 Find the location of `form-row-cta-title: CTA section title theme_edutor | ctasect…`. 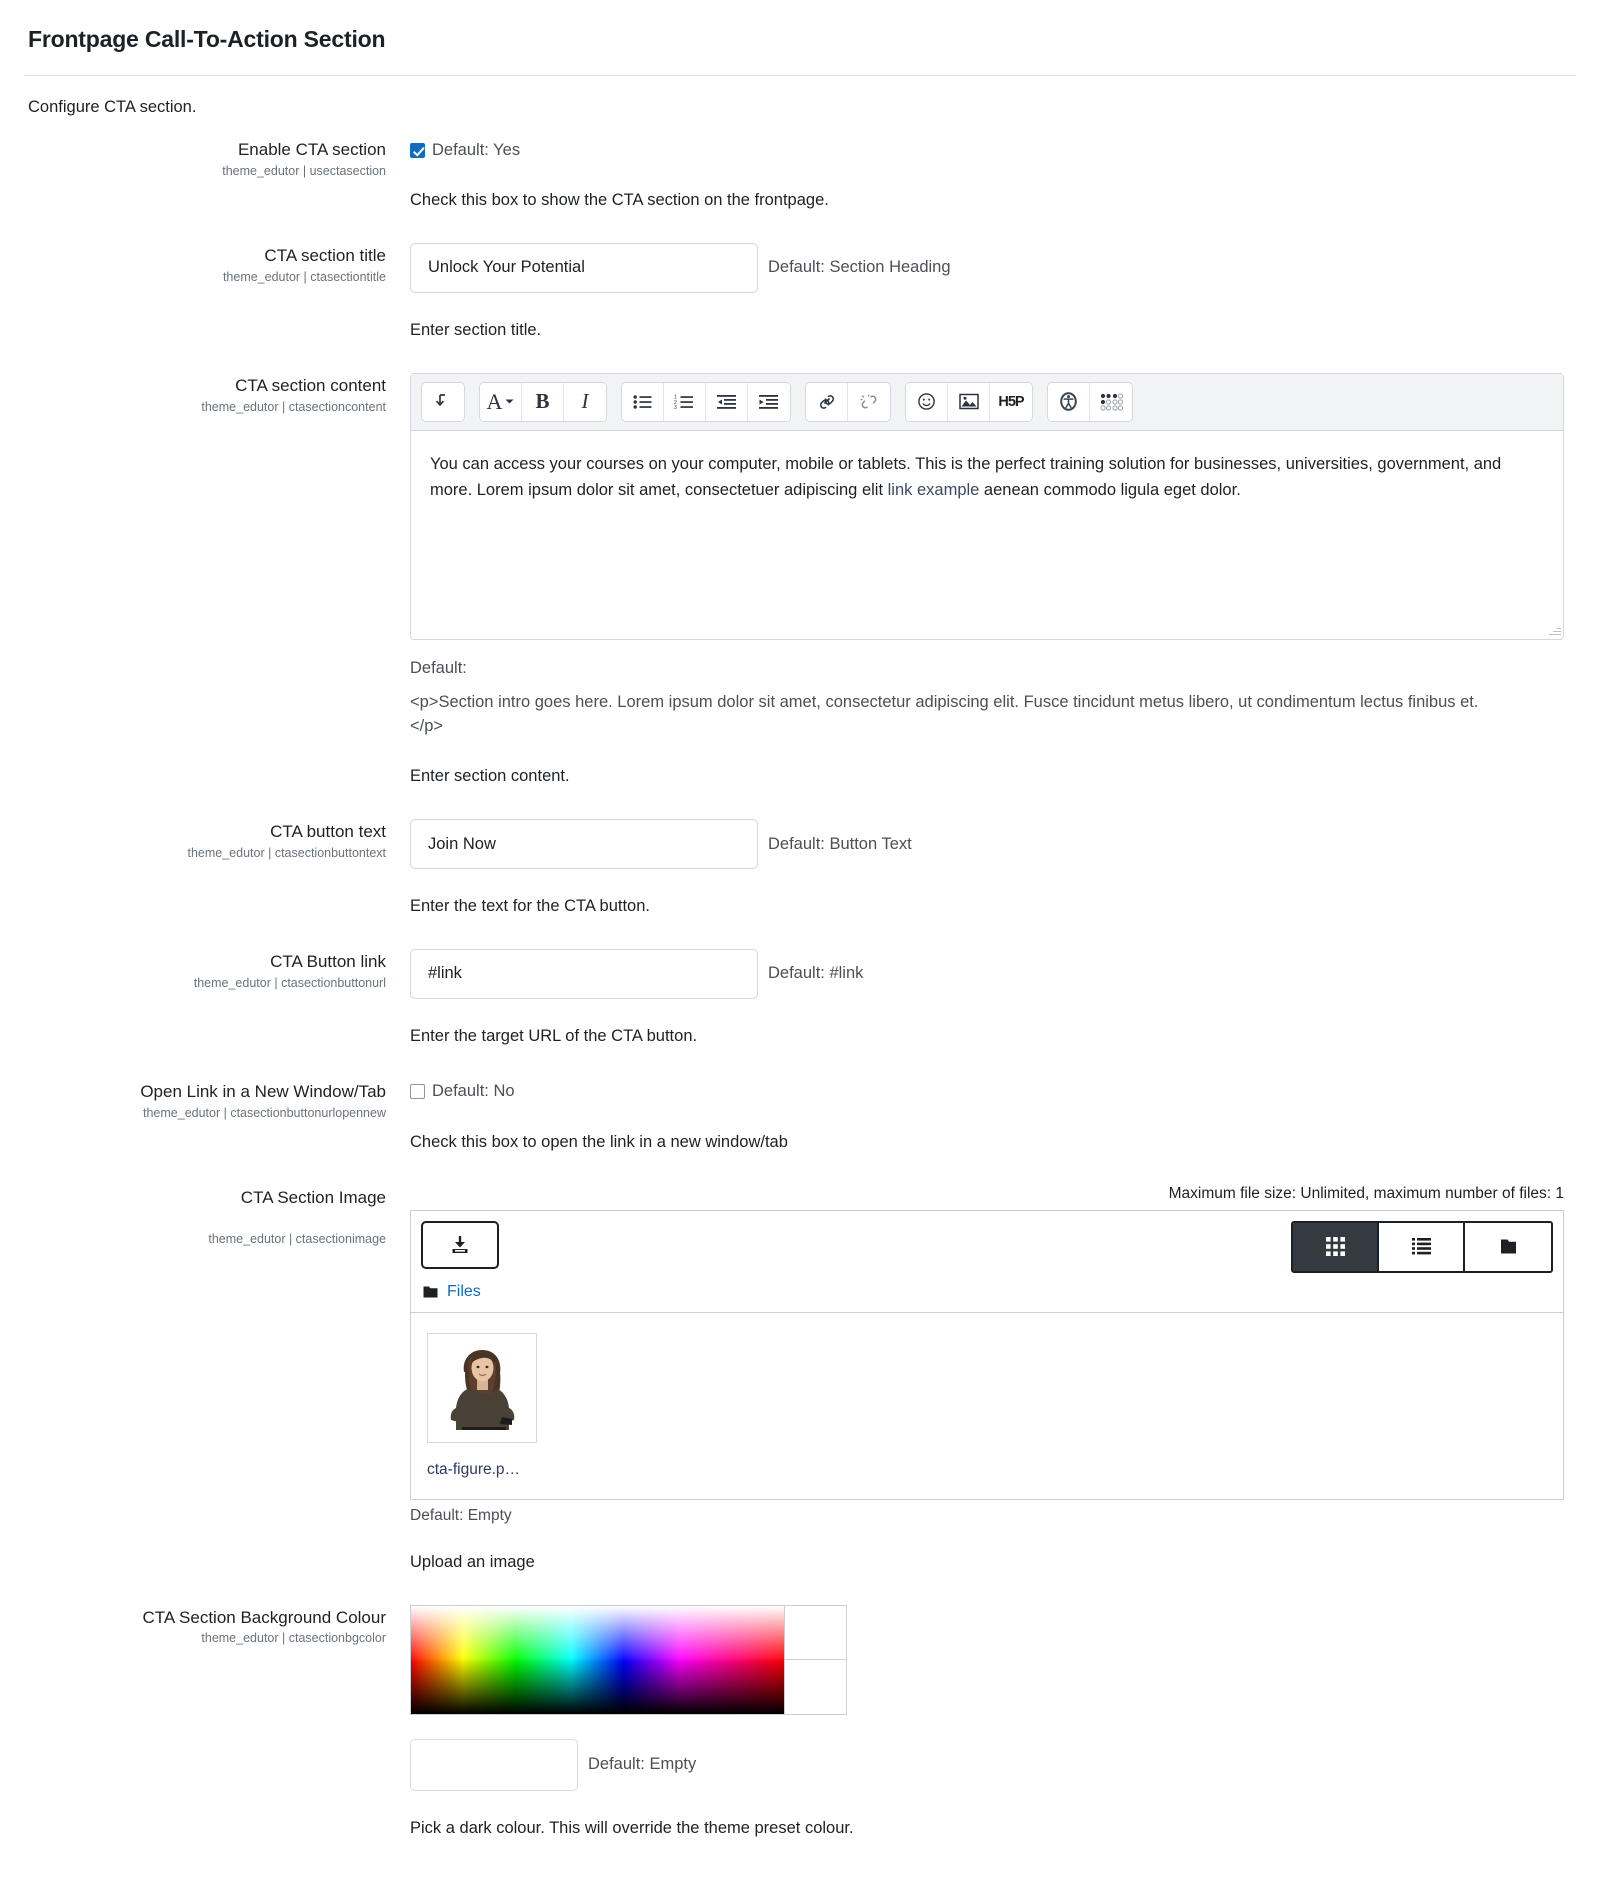

form-row-cta-title: CTA section title theme_edutor | ctasect… is located at coordinates (800, 292).